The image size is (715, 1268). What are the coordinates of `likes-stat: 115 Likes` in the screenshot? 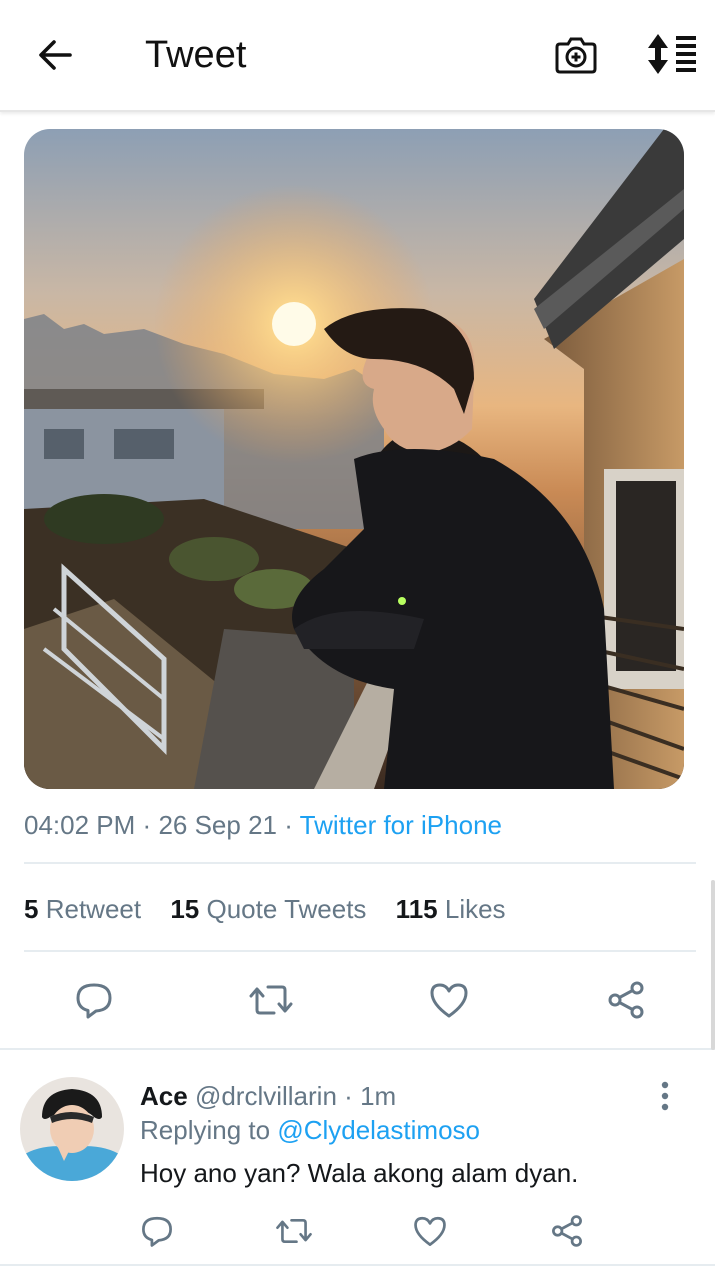 It's located at (451, 909).